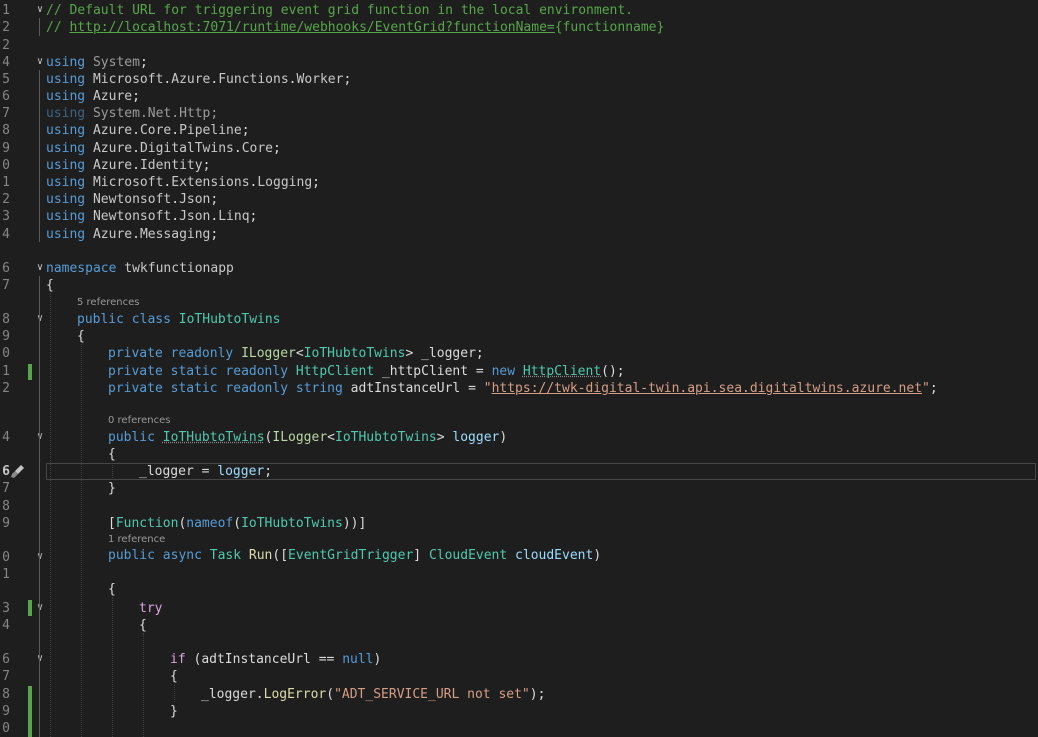  Describe the element at coordinates (93, 96) in the screenshot. I see `code-line: using Azure;` at that location.